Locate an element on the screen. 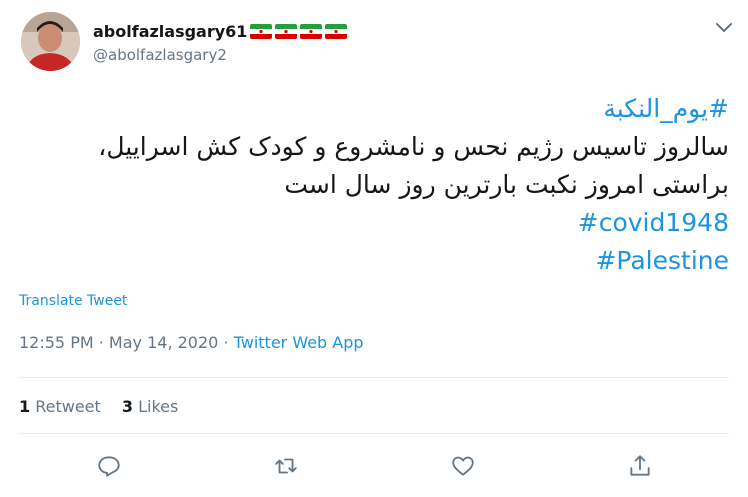  more-options-chevron-down-icon is located at coordinates (724, 27).